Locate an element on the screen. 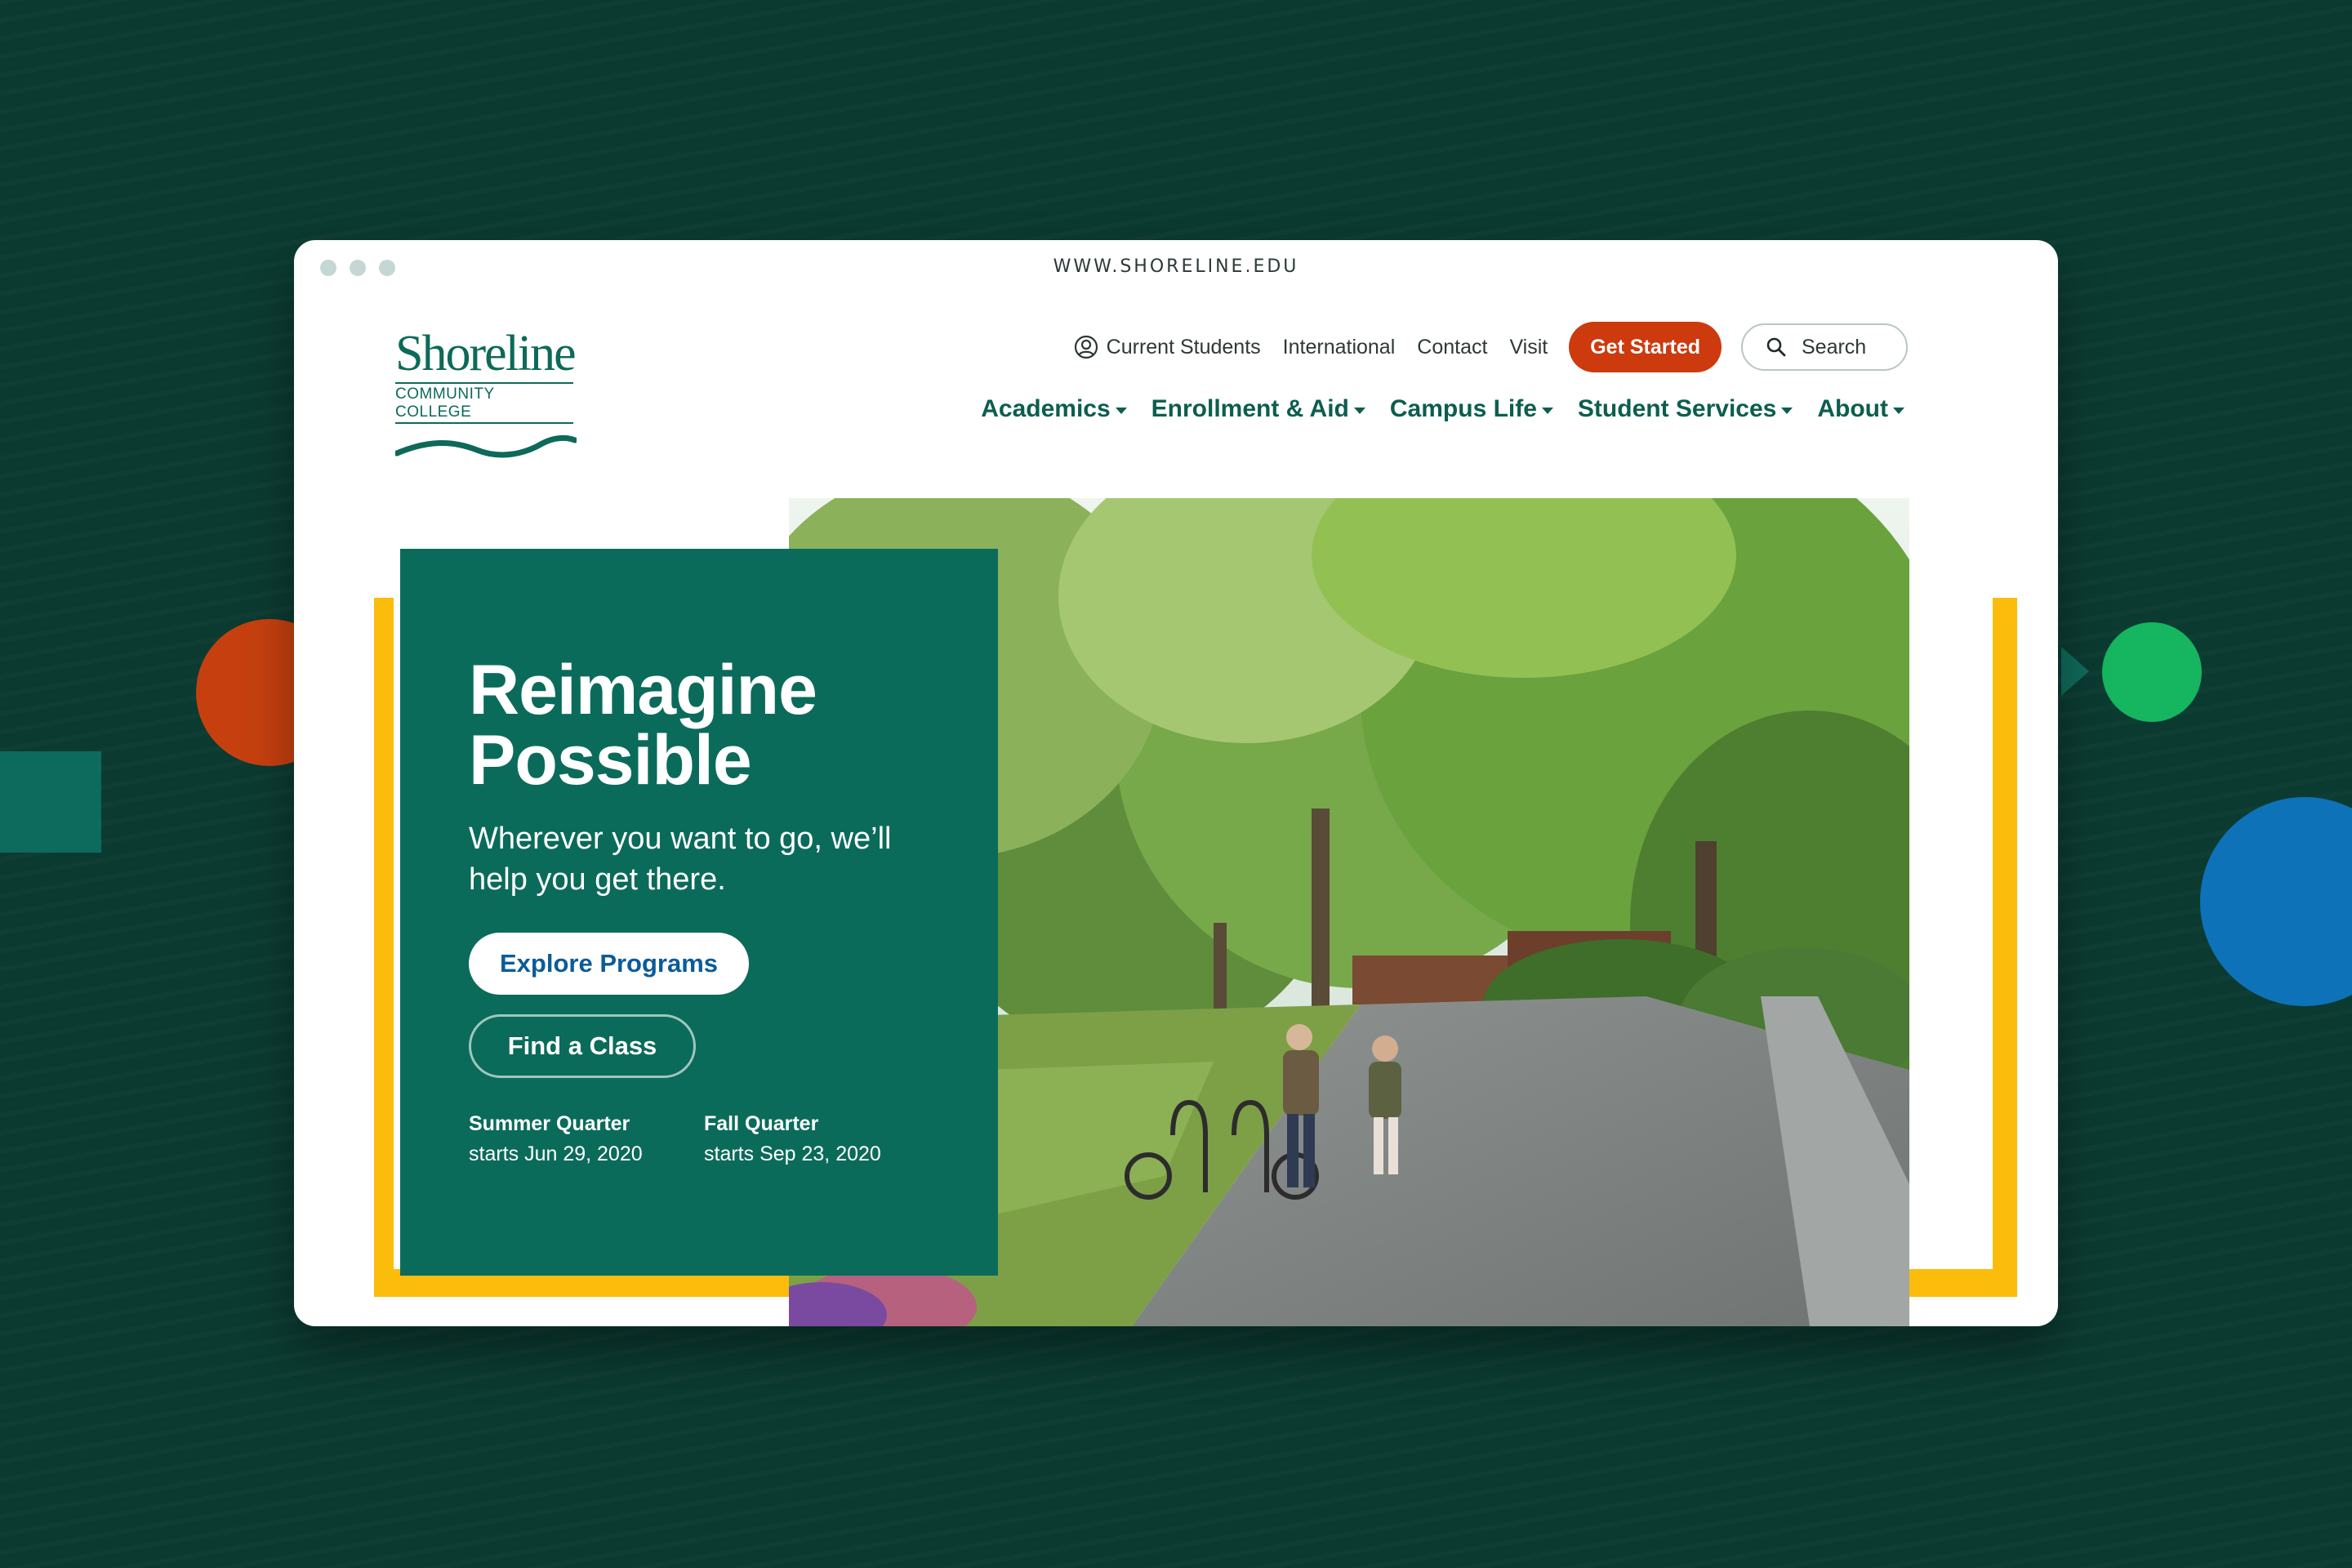  logo-wordmark: Shoreline is located at coordinates (486, 353).